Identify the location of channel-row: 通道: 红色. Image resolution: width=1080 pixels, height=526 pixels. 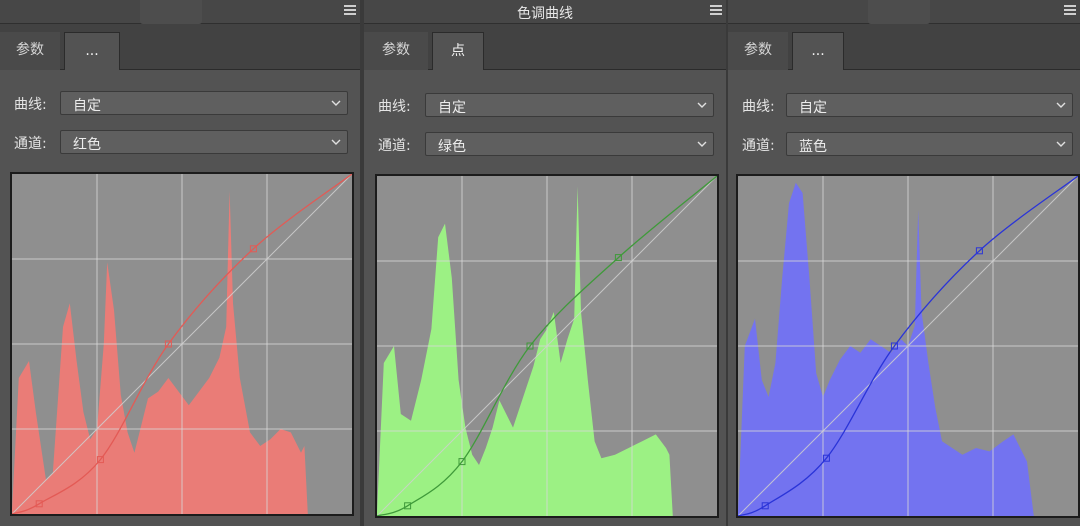
(180, 142).